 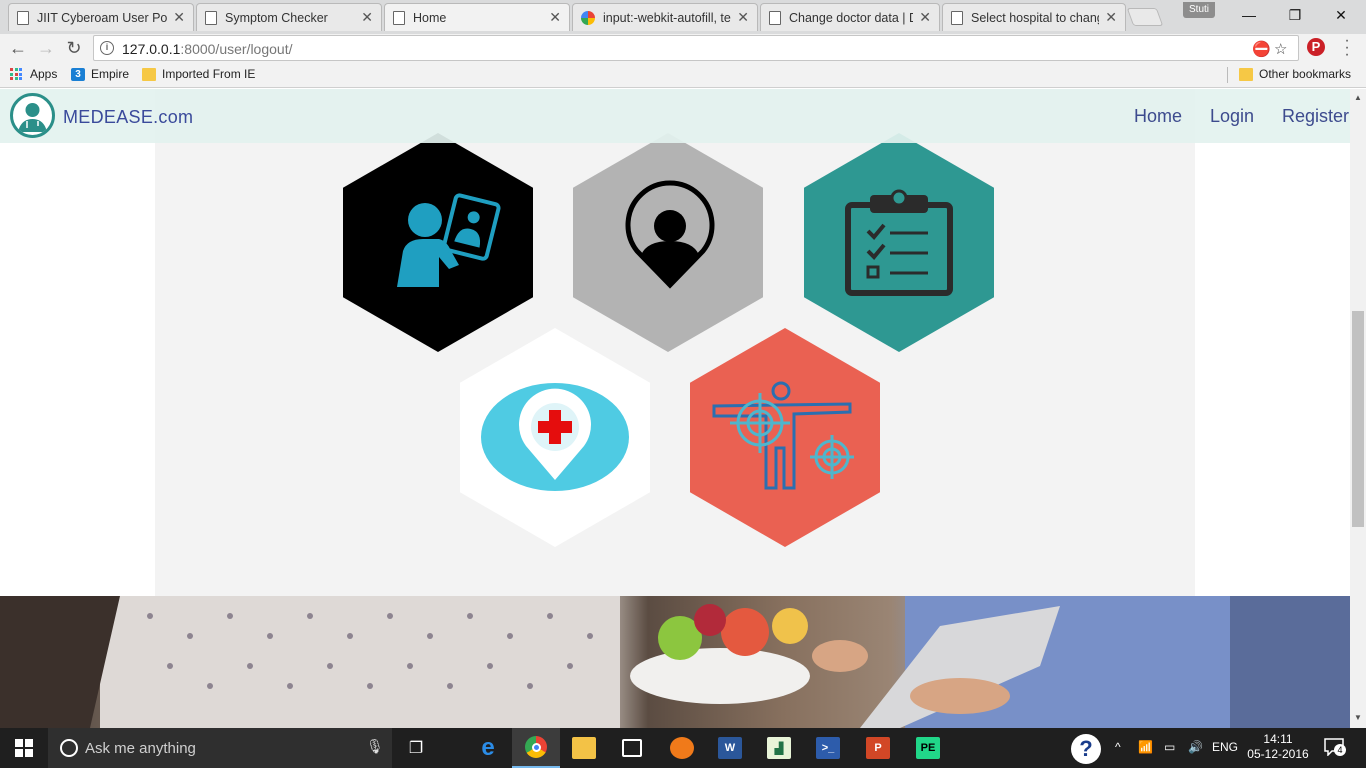 I want to click on scroll-up-icon: ▲, so click(x=1358, y=97).